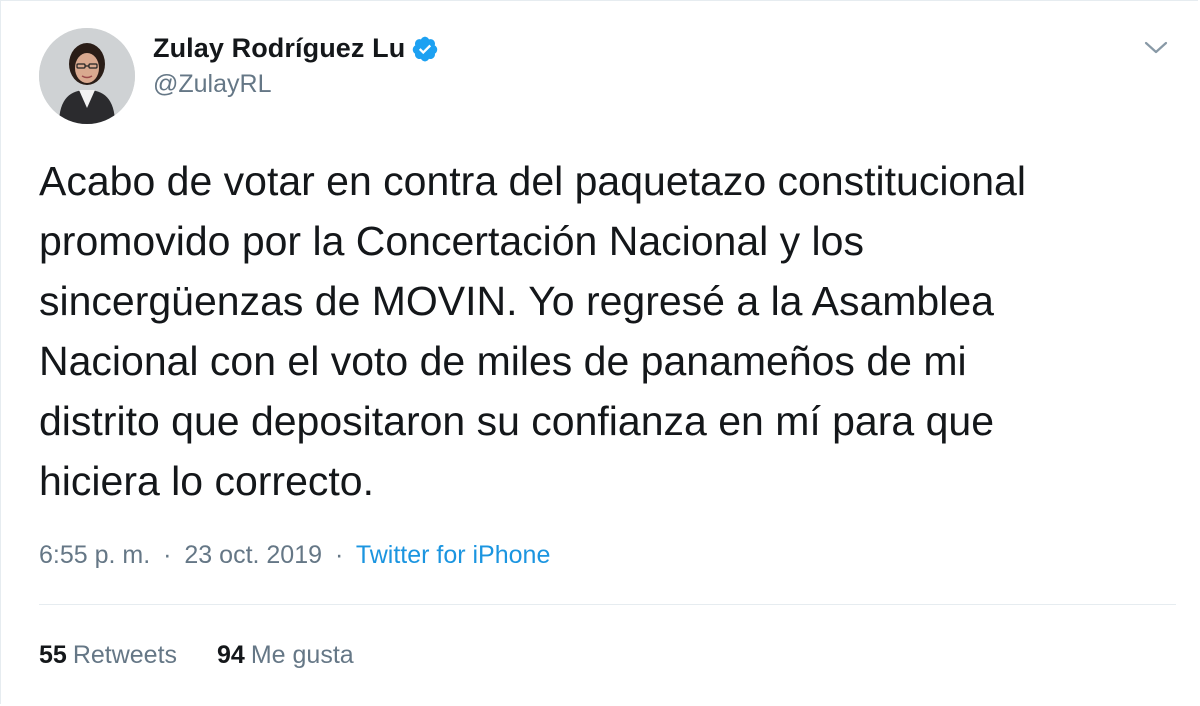 This screenshot has height=706, width=1200. I want to click on tweet-header: Zulay Rodríguez Lu @ZulayRL, so click(239, 76).